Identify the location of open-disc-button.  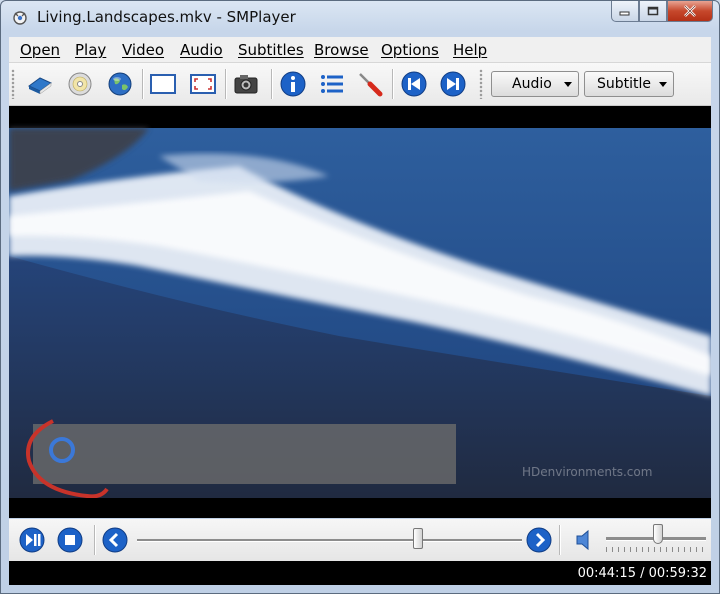
(80, 84).